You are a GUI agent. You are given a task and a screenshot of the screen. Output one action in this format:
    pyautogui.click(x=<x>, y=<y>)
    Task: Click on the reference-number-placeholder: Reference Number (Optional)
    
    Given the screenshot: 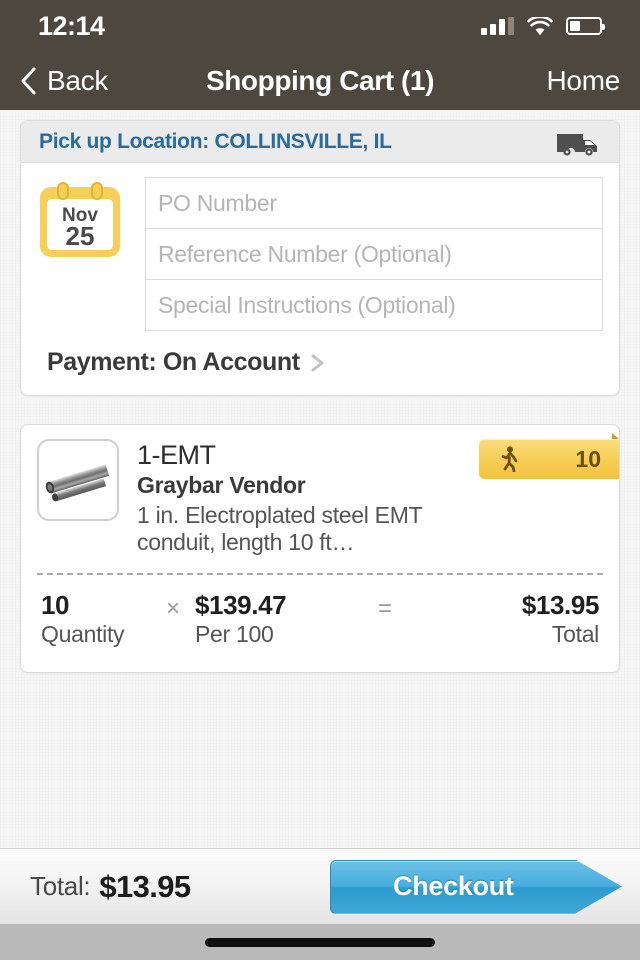 What is the action you would take?
    pyautogui.click(x=305, y=253)
    